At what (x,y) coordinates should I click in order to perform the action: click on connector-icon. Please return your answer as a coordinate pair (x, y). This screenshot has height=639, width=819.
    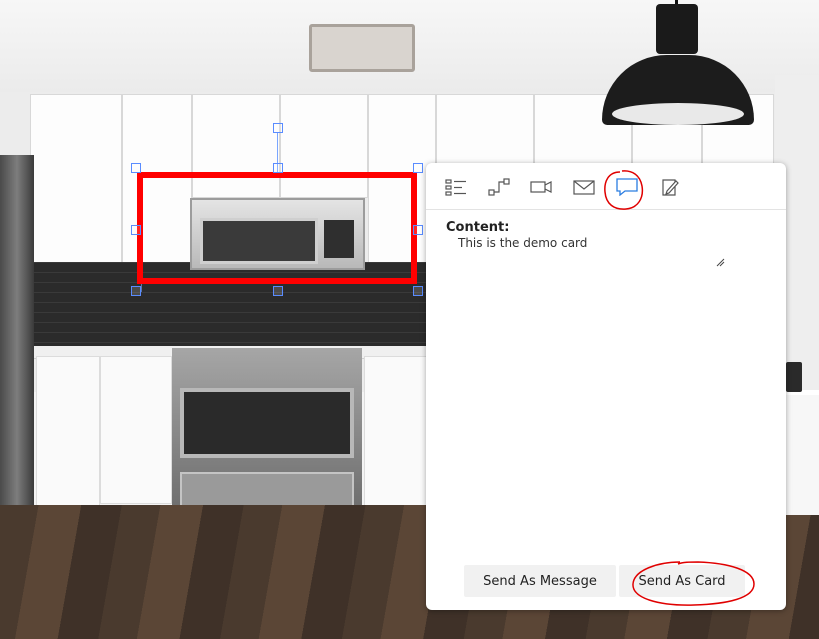
    Looking at the image, I should click on (499, 187).